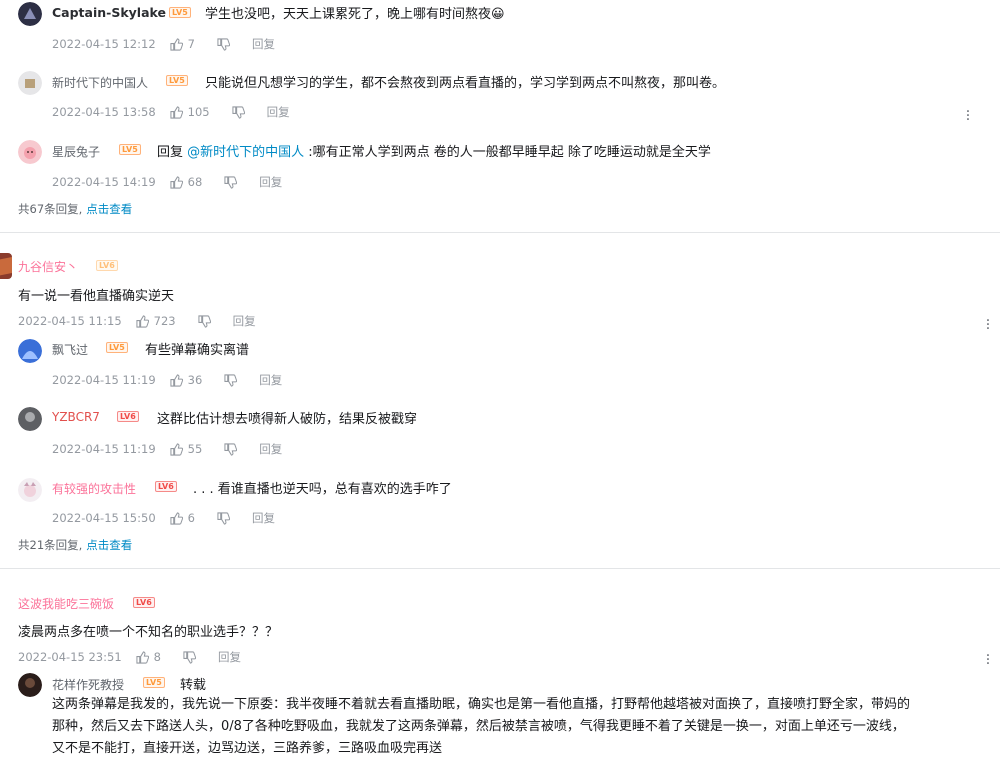 The image size is (1000, 758). What do you see at coordinates (247, 748) in the screenshot?
I see `comment-line: 又不是不能打，直接开送，边骂边送，三路养爹，三路吸血吸完再送` at bounding box center [247, 748].